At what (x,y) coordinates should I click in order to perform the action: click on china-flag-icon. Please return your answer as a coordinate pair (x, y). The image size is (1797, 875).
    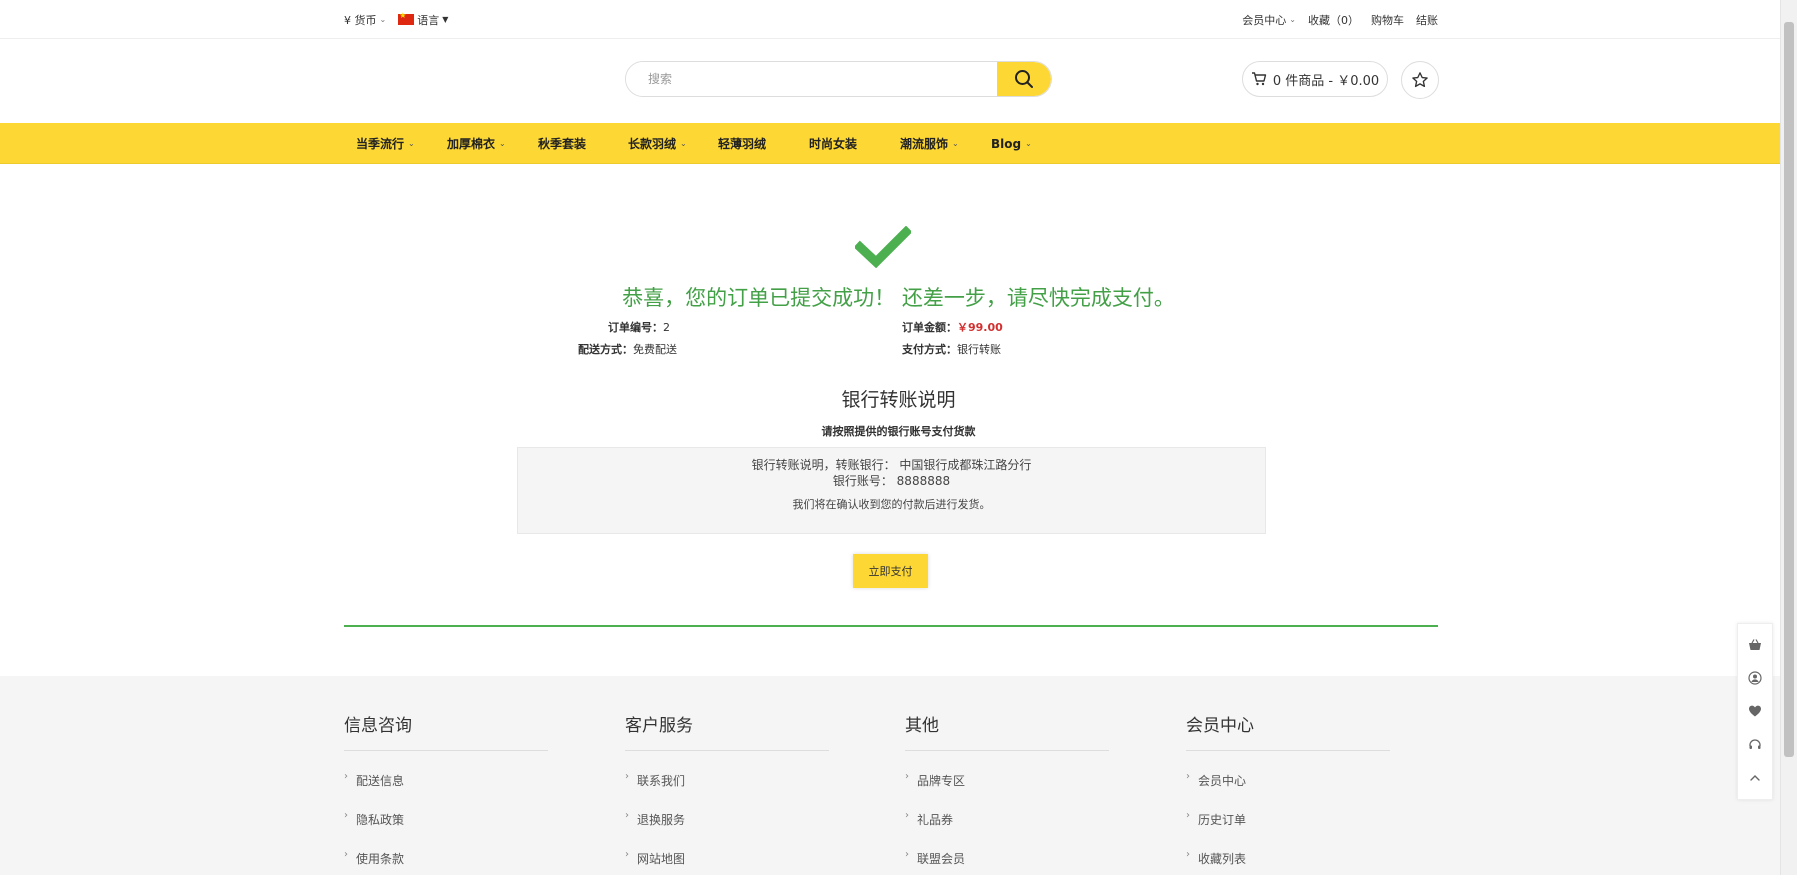
    Looking at the image, I should click on (406, 18).